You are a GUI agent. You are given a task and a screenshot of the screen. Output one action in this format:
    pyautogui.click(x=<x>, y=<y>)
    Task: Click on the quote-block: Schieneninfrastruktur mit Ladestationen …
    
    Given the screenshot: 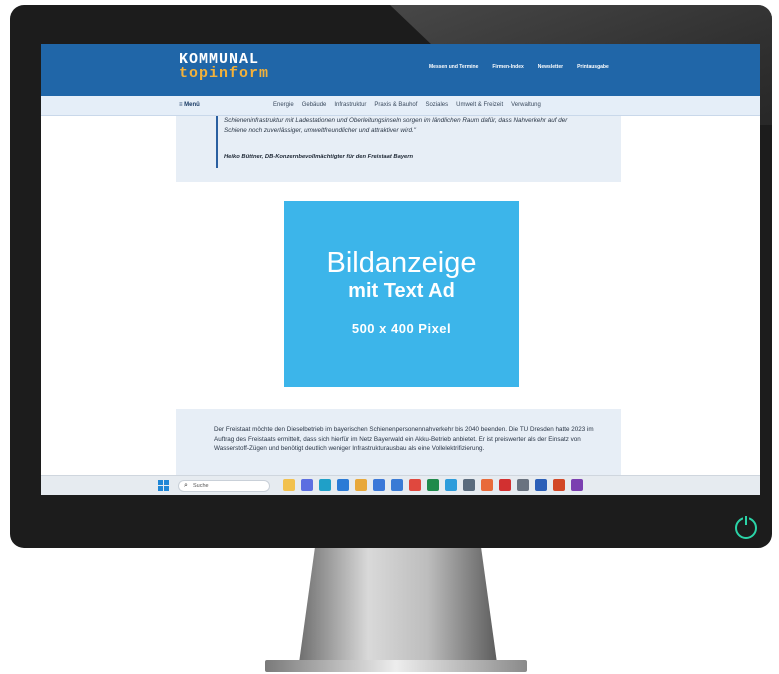 What is the action you would take?
    pyautogui.click(x=398, y=149)
    